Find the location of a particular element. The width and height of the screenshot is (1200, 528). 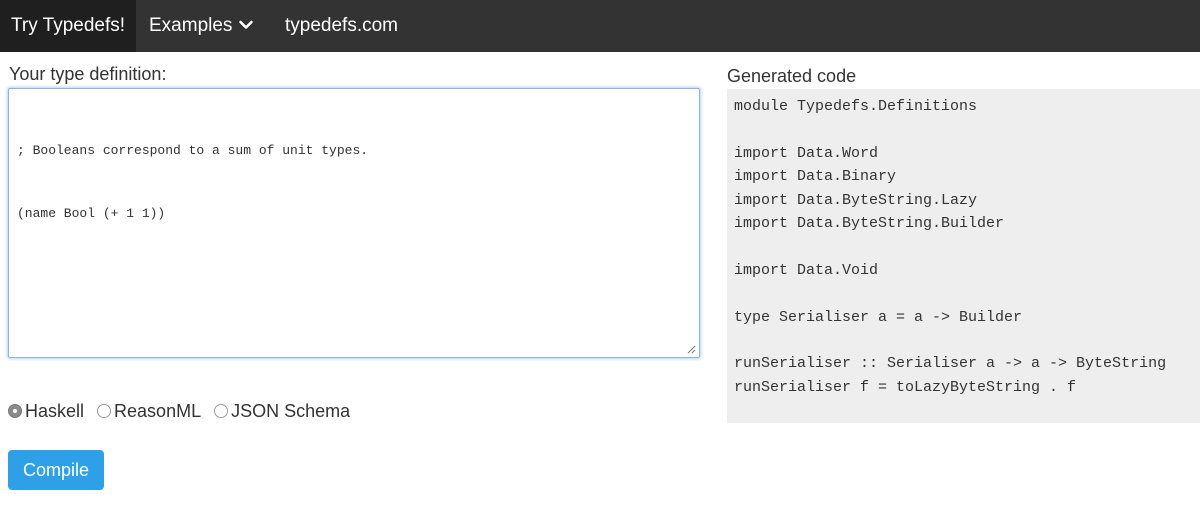

site-link: typedefs.com is located at coordinates (341, 26).